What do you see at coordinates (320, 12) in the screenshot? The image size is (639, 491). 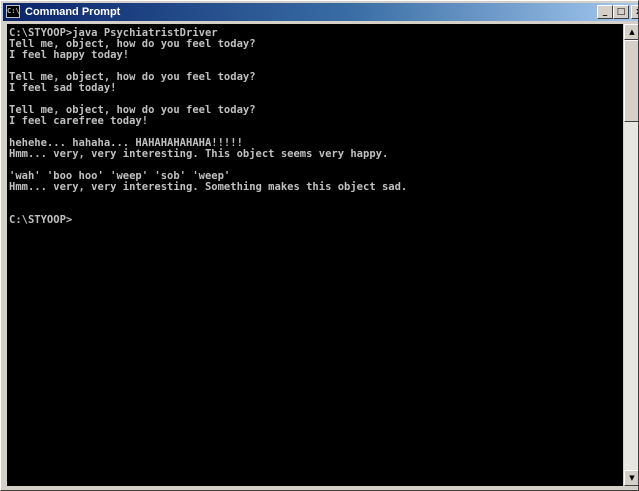 I see `title-bar: C:\ Command Prompt _ □ x` at bounding box center [320, 12].